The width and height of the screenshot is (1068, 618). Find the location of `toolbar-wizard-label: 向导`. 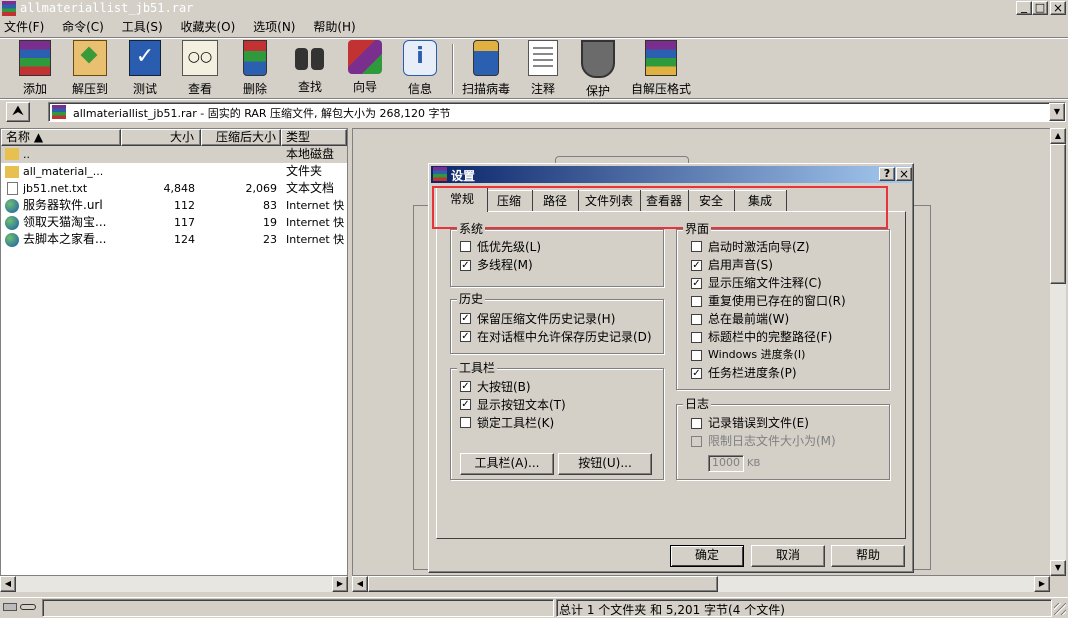

toolbar-wizard-label: 向导 is located at coordinates (364, 87).